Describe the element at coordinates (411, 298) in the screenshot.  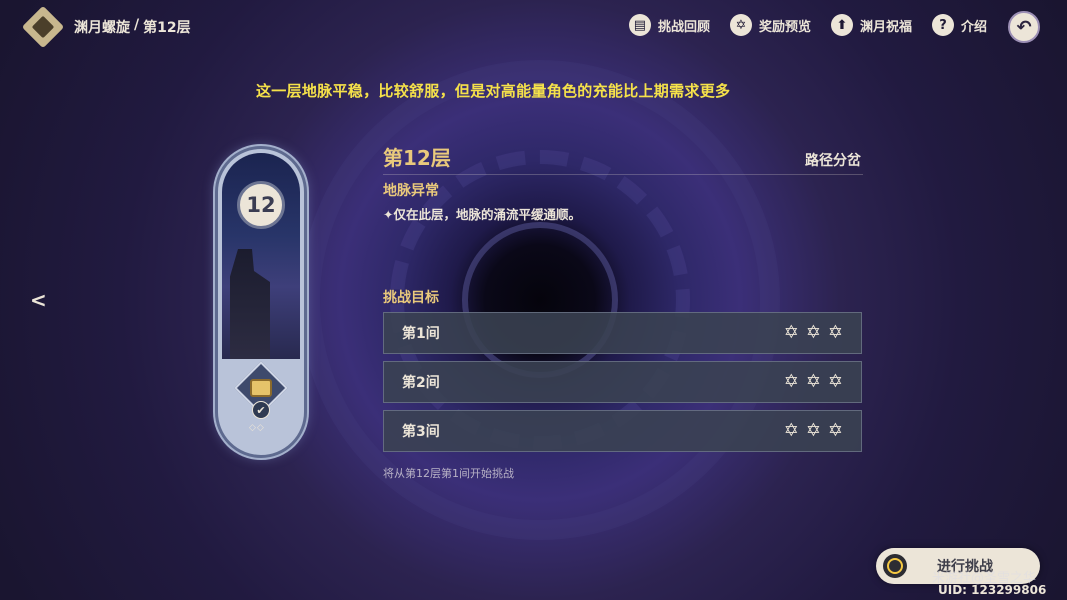
I see `challenge-goal-title: 挑战目标` at that location.